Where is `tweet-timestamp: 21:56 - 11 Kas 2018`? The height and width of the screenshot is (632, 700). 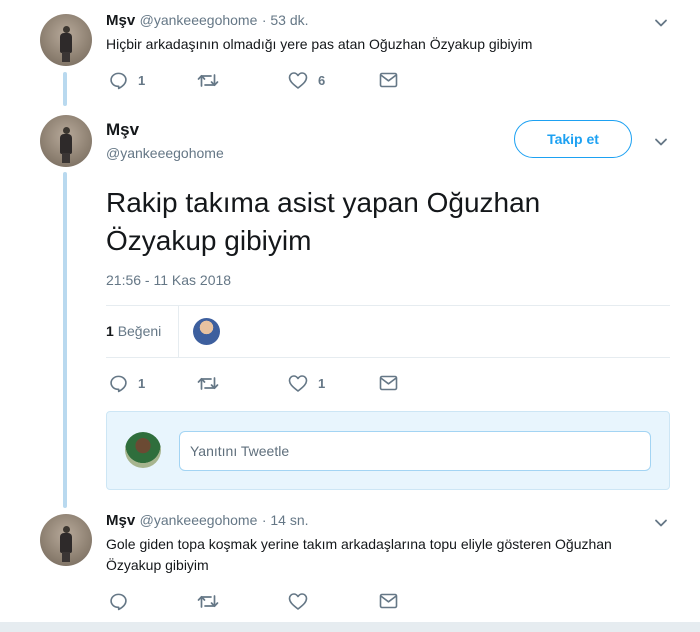 tweet-timestamp: 21:56 - 11 Kas 2018 is located at coordinates (168, 280).